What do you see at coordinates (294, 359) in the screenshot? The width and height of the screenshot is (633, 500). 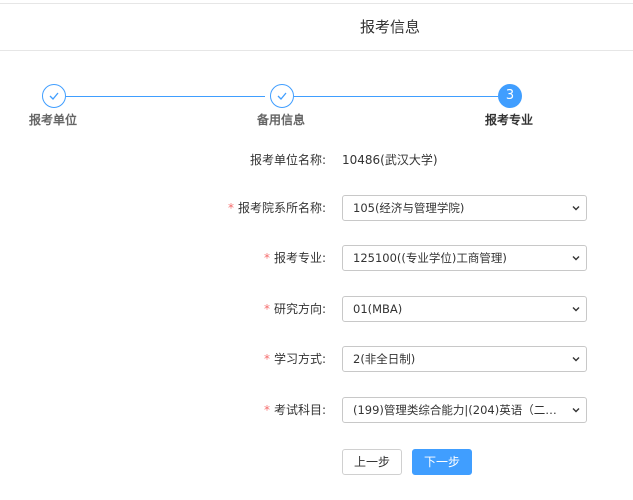 I see `study-mode-label: * 学习方式:` at bounding box center [294, 359].